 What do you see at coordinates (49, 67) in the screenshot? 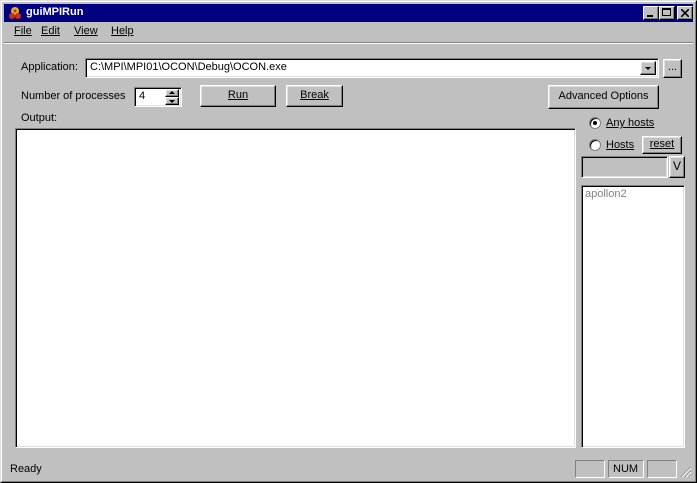
I see `application-label: Application:` at bounding box center [49, 67].